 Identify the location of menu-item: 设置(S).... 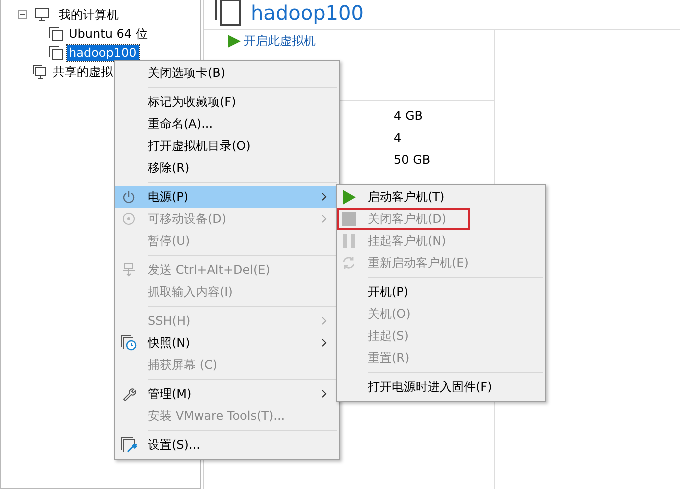
(227, 445).